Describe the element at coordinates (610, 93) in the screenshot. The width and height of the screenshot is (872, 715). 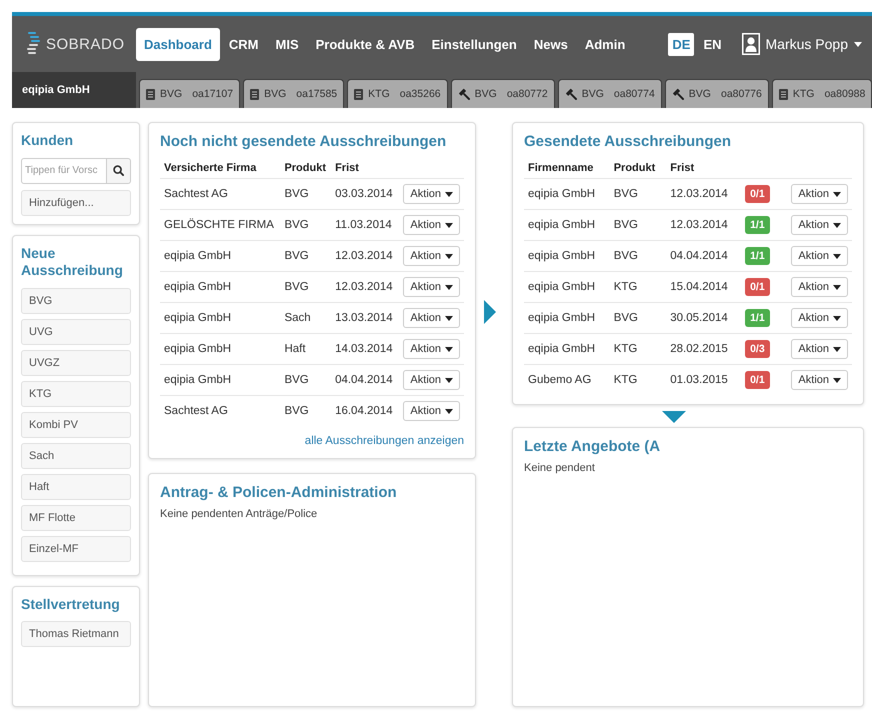
I see `recent-tab: BVG oa80774` at that location.